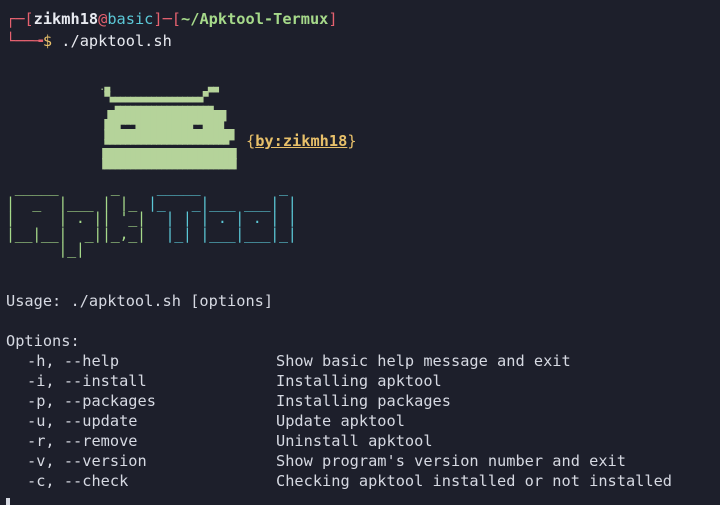  What do you see at coordinates (47, 41) in the screenshot?
I see `prompt-dollar: $` at bounding box center [47, 41].